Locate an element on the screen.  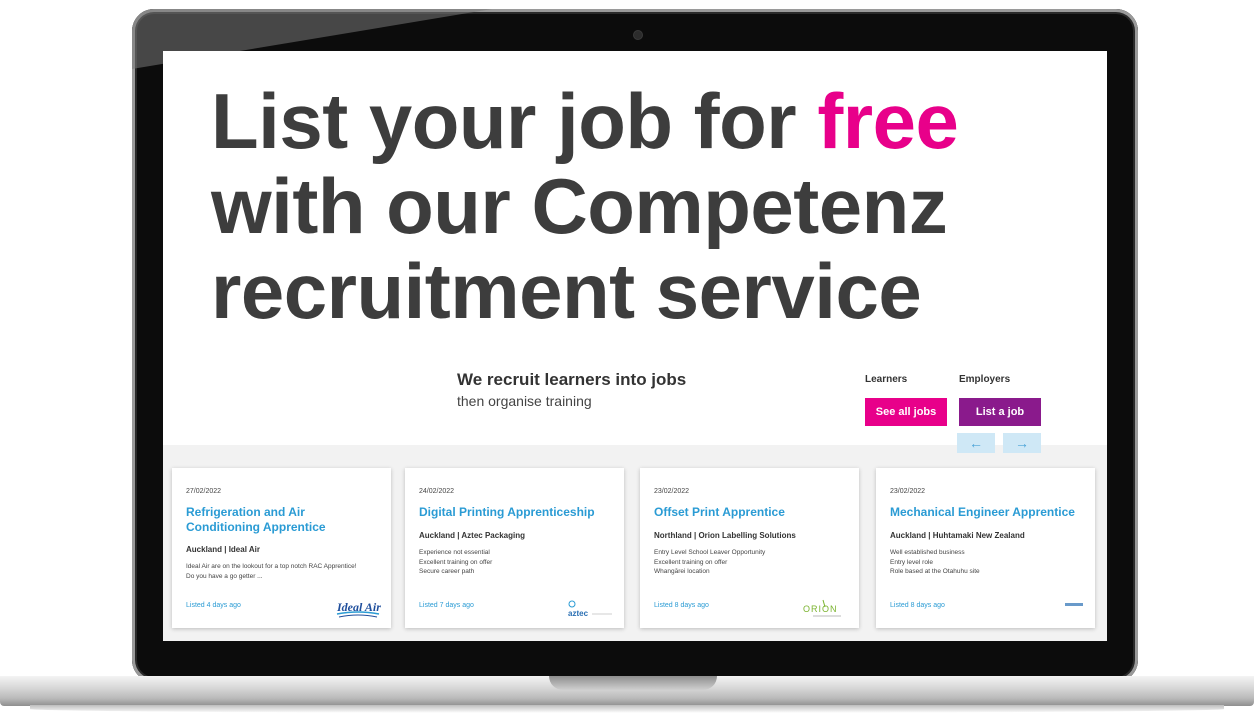
hero-line2: with our Competenz is located at coordinates (579, 206).